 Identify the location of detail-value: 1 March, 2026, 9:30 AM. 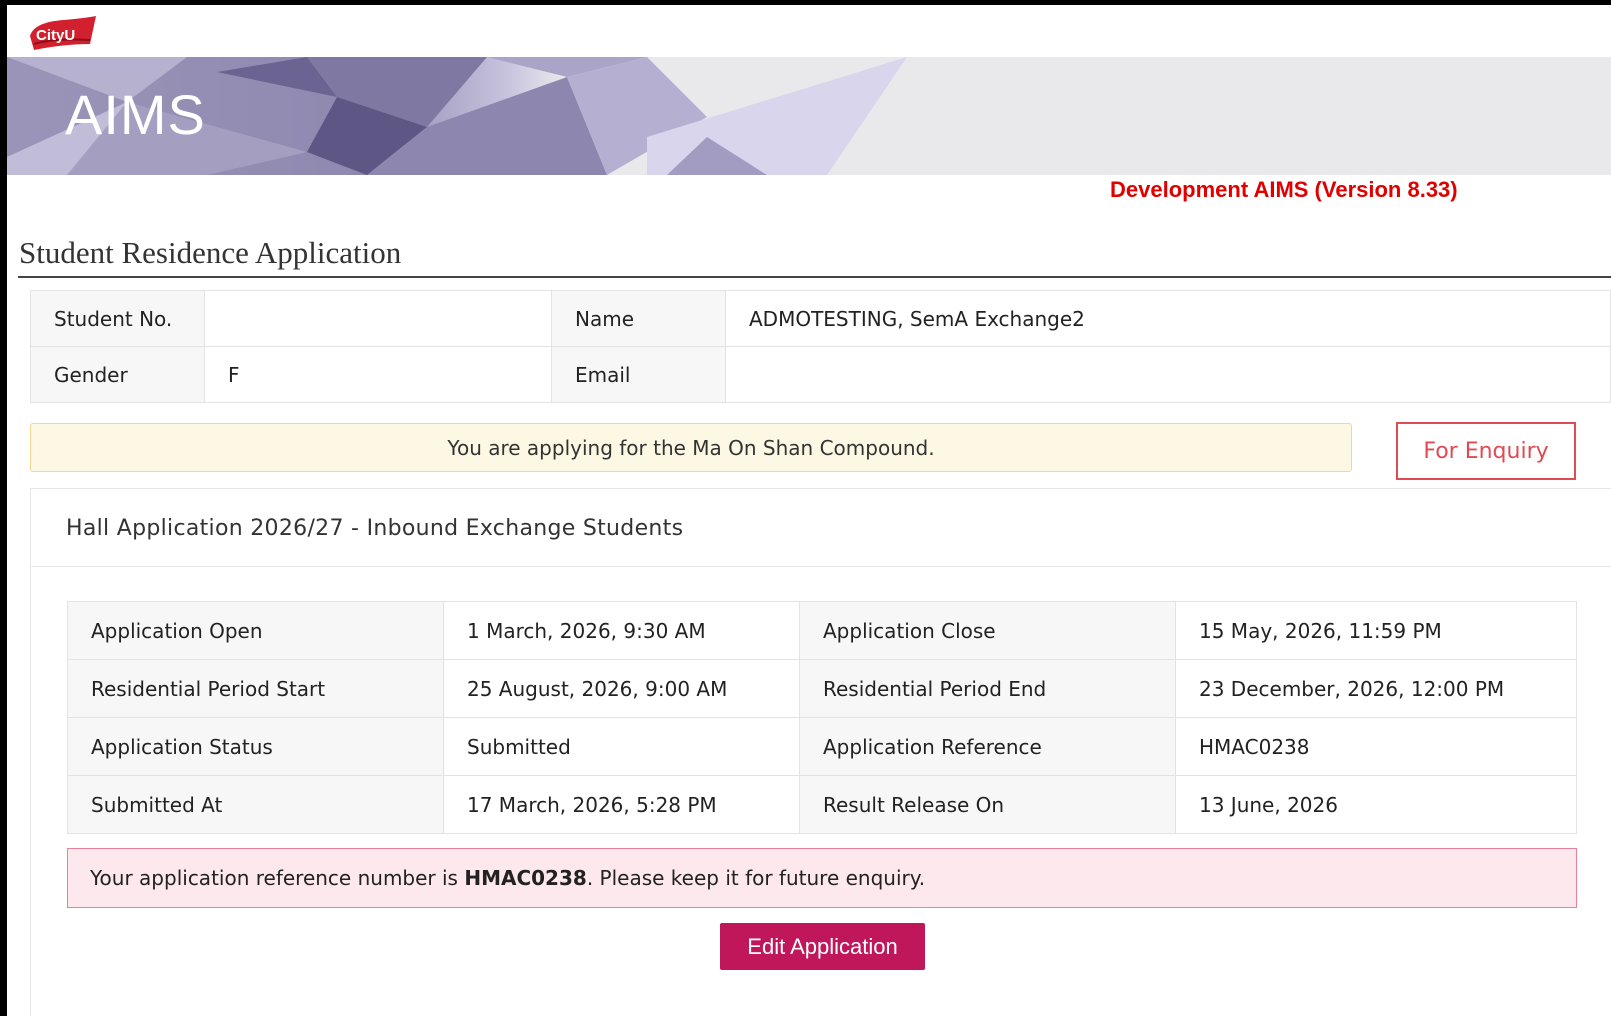
(621, 630).